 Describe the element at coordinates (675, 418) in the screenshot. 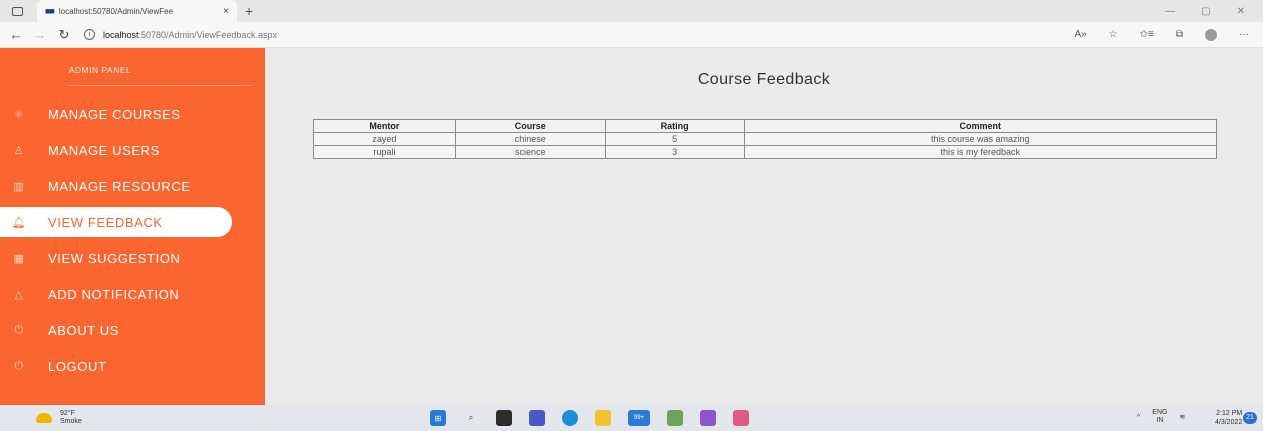

I see `app-icon` at that location.